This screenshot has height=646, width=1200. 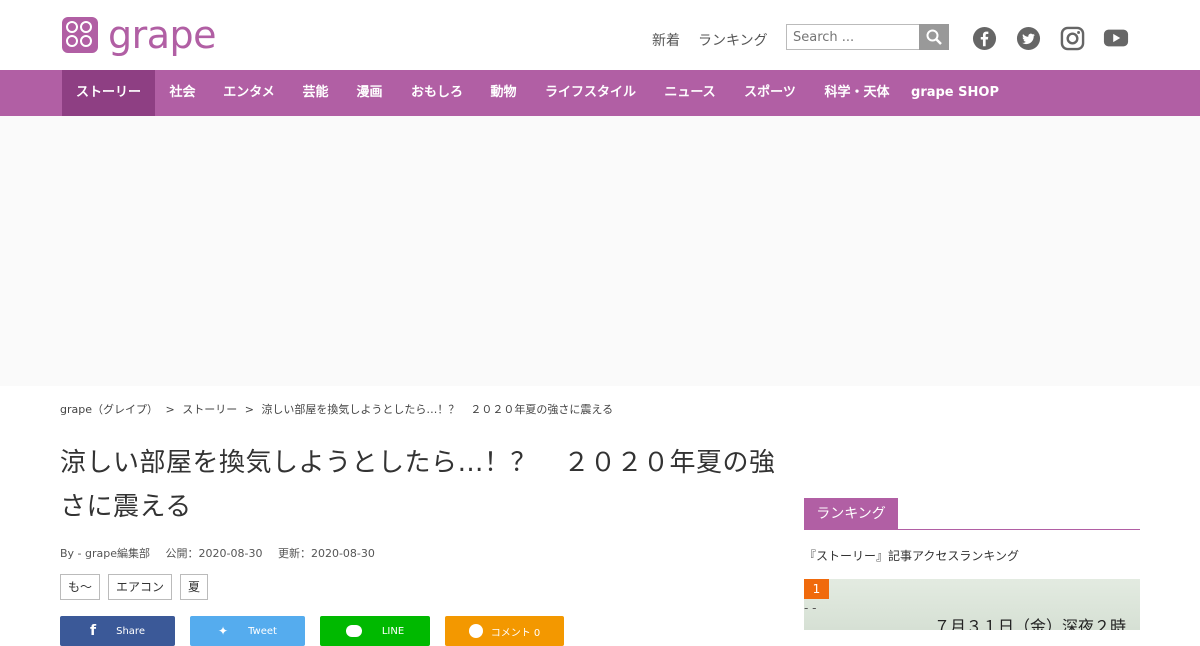 I want to click on search-button, so click(x=934, y=37).